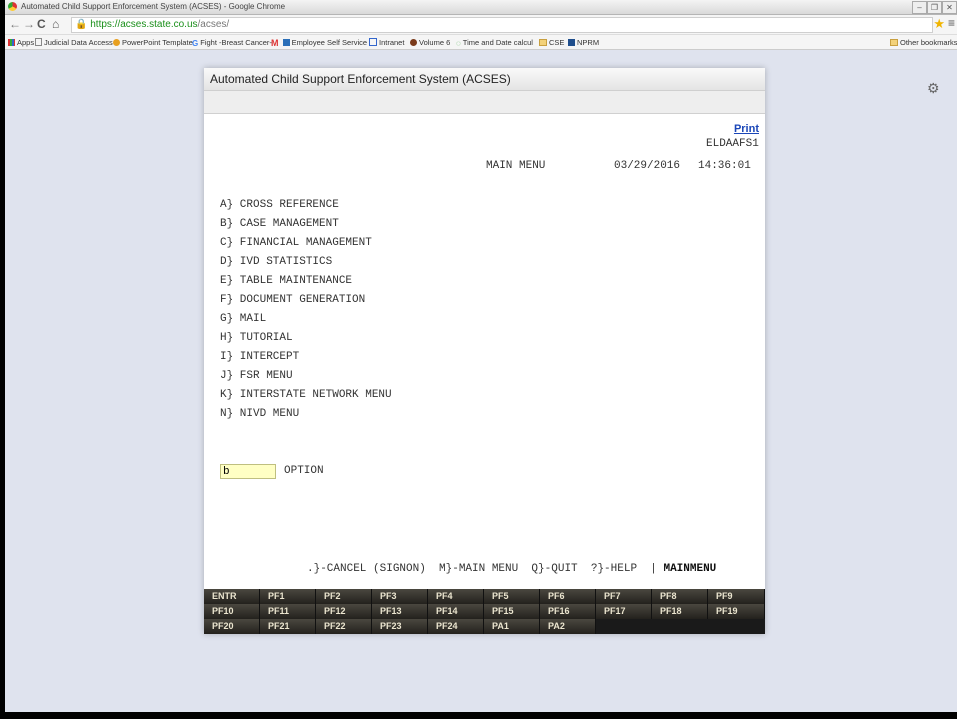 The height and width of the screenshot is (719, 957). I want to click on forward-icon: →, so click(29, 24).